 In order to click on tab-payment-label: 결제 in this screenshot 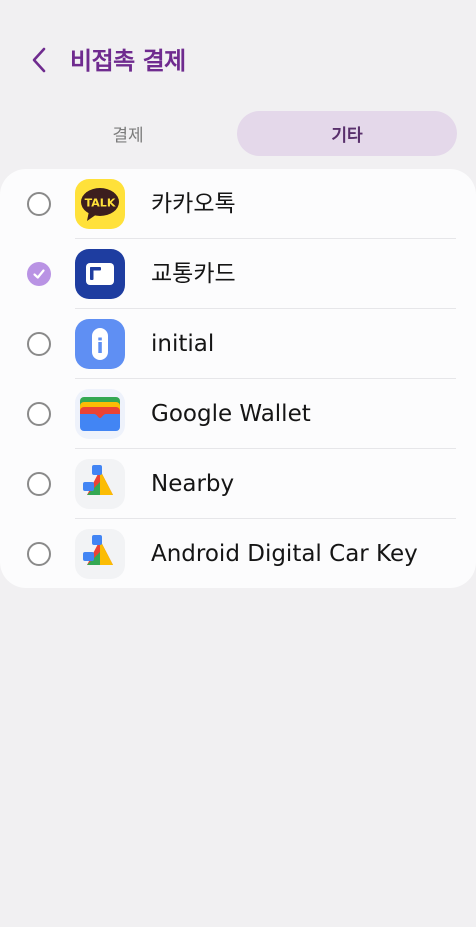, I will do `click(128, 136)`.